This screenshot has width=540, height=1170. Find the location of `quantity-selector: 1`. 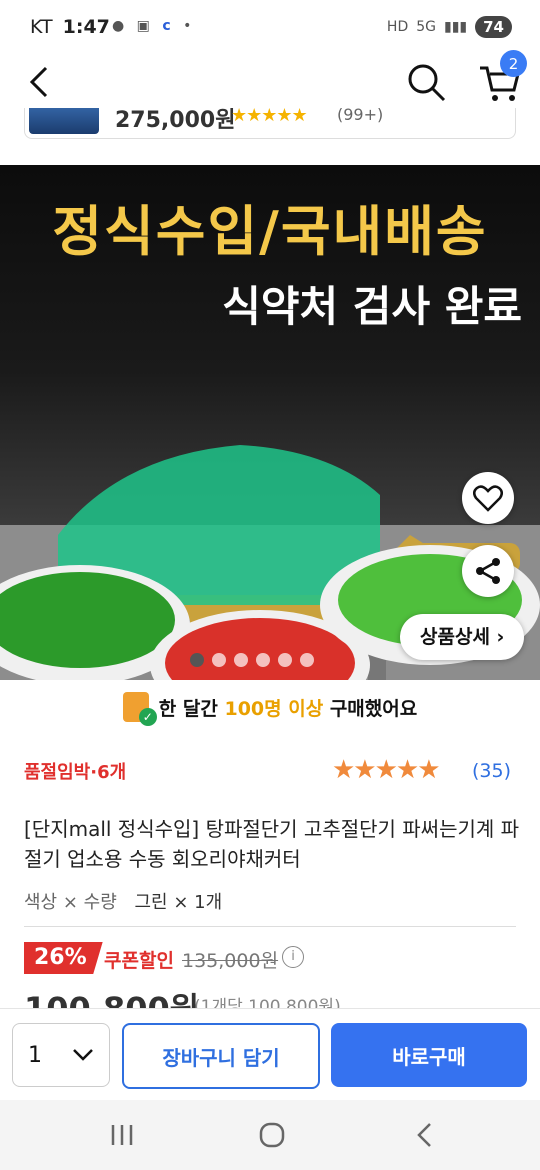

quantity-selector: 1 is located at coordinates (61, 1055).